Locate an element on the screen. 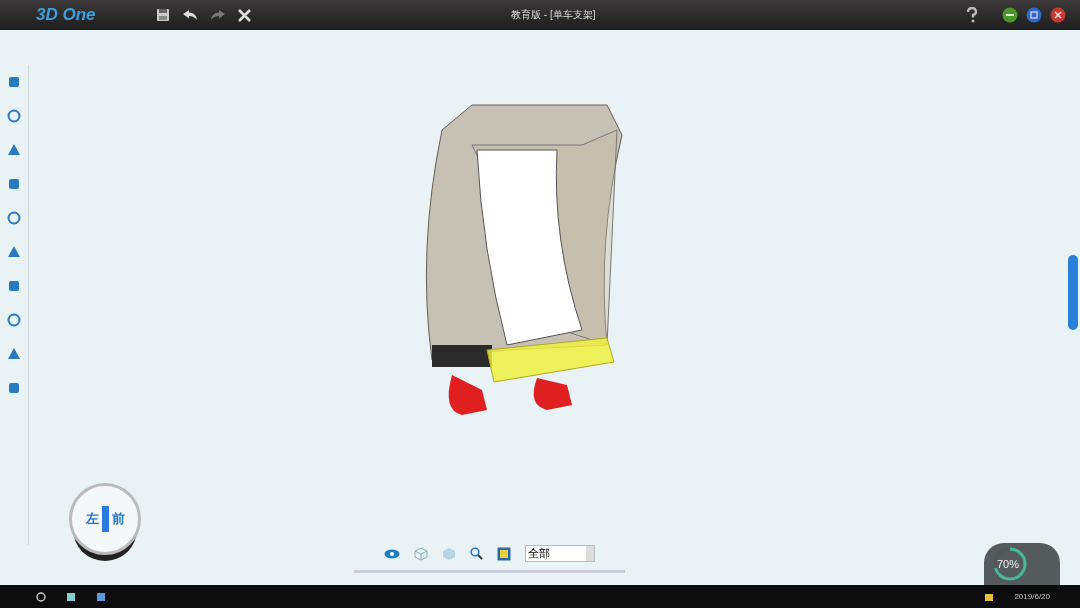 The height and width of the screenshot is (608, 1080). app-logo: 3D One is located at coordinates (66, 15).